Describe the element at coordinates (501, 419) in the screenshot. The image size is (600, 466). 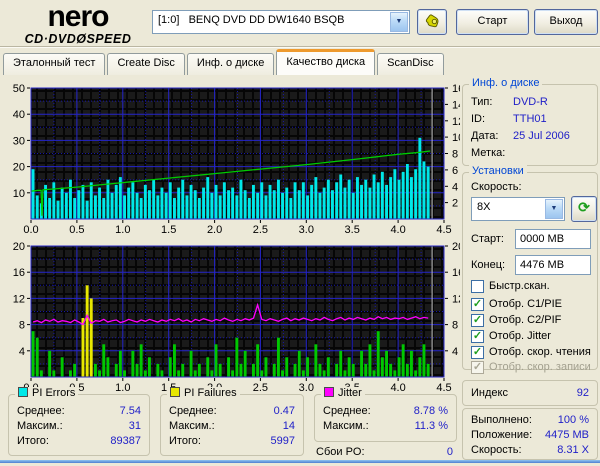
I see `done-label: Выполнено:` at that location.